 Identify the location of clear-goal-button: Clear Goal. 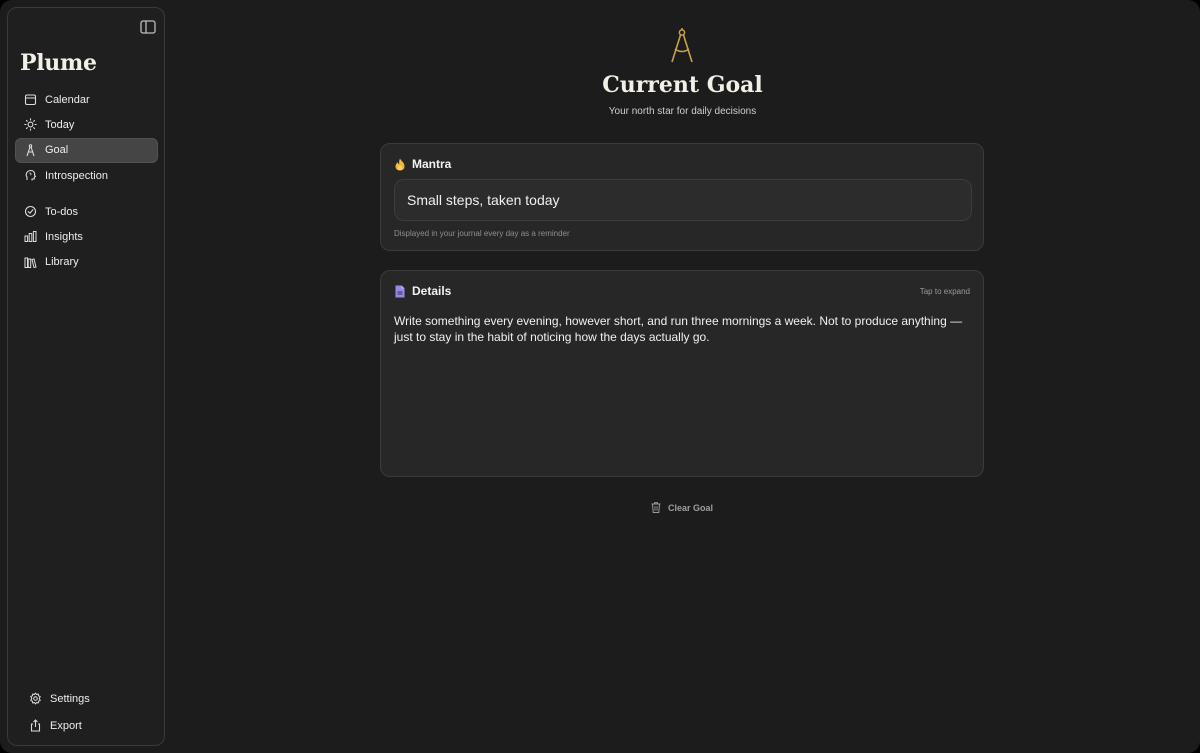
(682, 507).